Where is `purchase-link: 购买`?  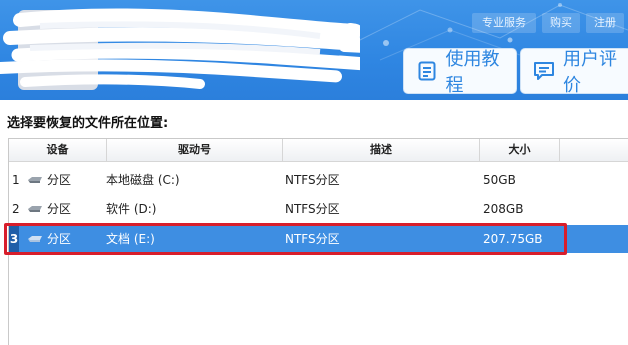 purchase-link: 购买 is located at coordinates (561, 23).